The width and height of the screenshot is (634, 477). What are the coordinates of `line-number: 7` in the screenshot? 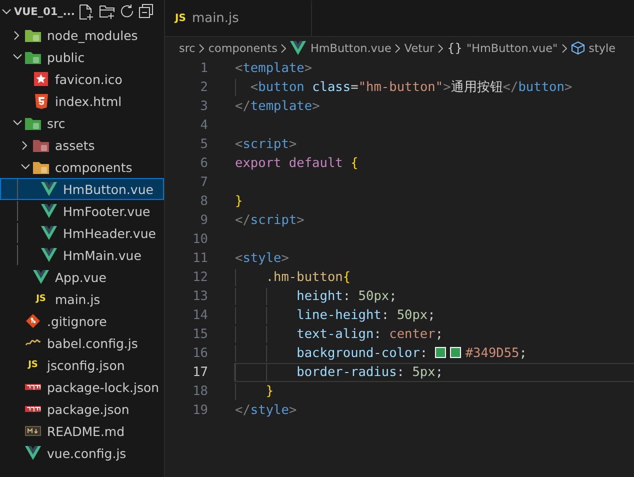 It's located at (203, 182).